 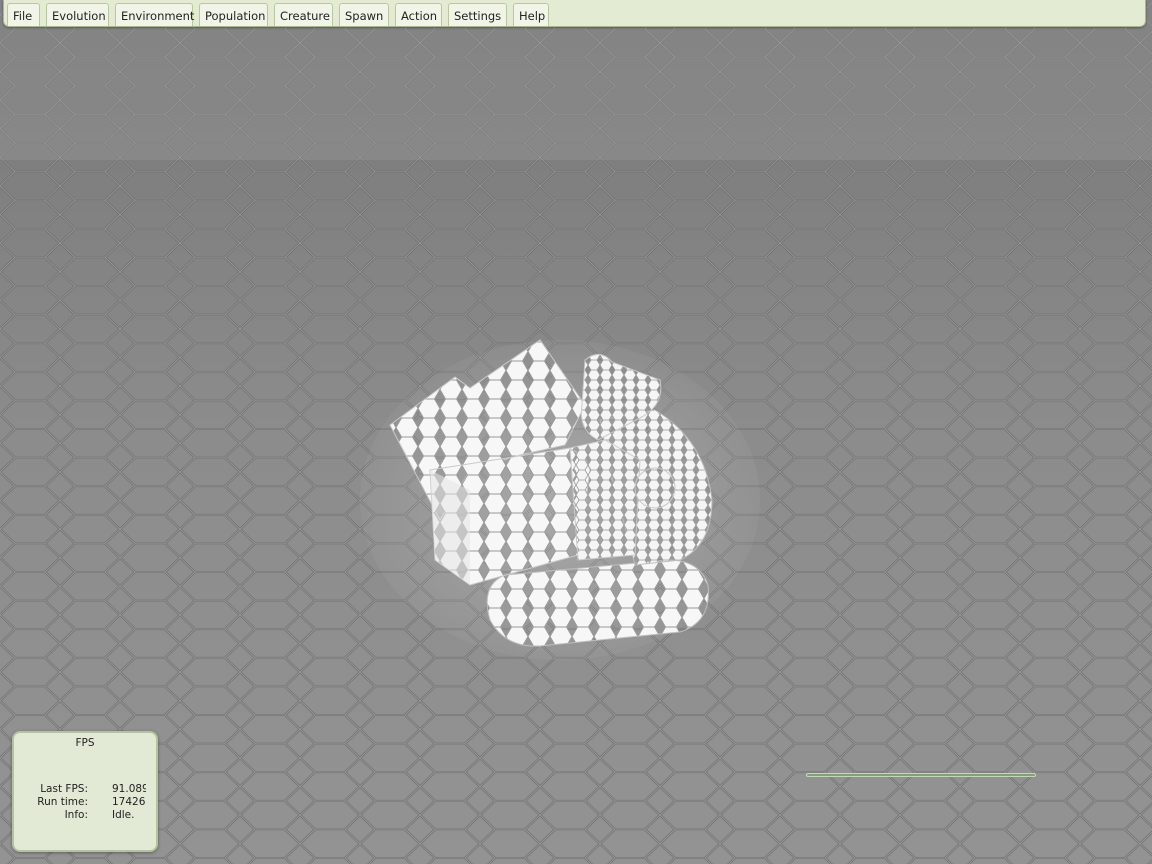 I want to click on fps-row-label: Run time:, so click(x=62, y=802).